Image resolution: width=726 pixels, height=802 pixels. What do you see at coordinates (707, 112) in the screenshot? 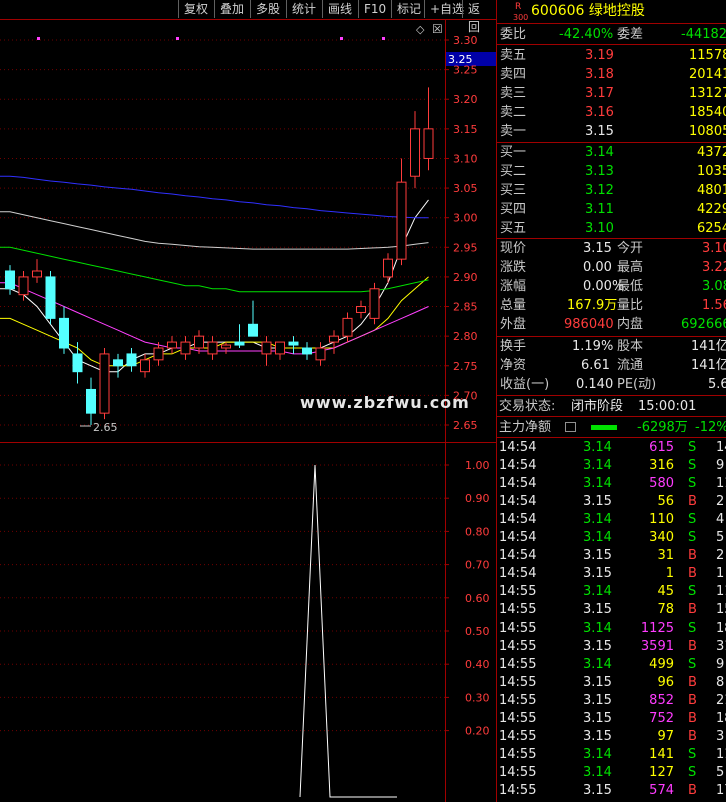
I see `ask-volume: 18540` at bounding box center [707, 112].